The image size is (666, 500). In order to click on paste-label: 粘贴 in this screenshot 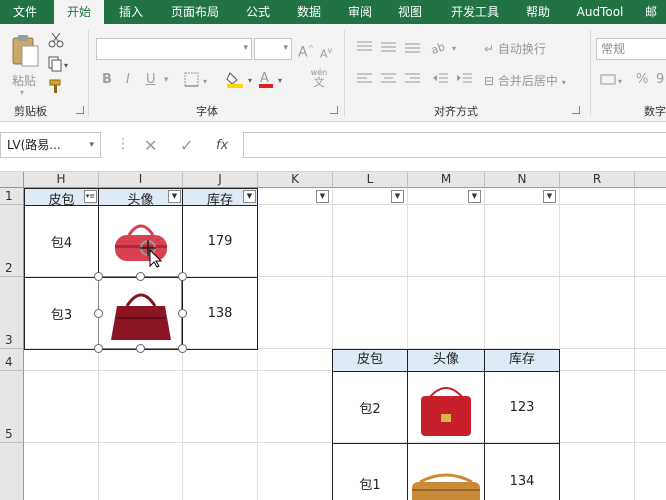, I will do `click(24, 81)`.